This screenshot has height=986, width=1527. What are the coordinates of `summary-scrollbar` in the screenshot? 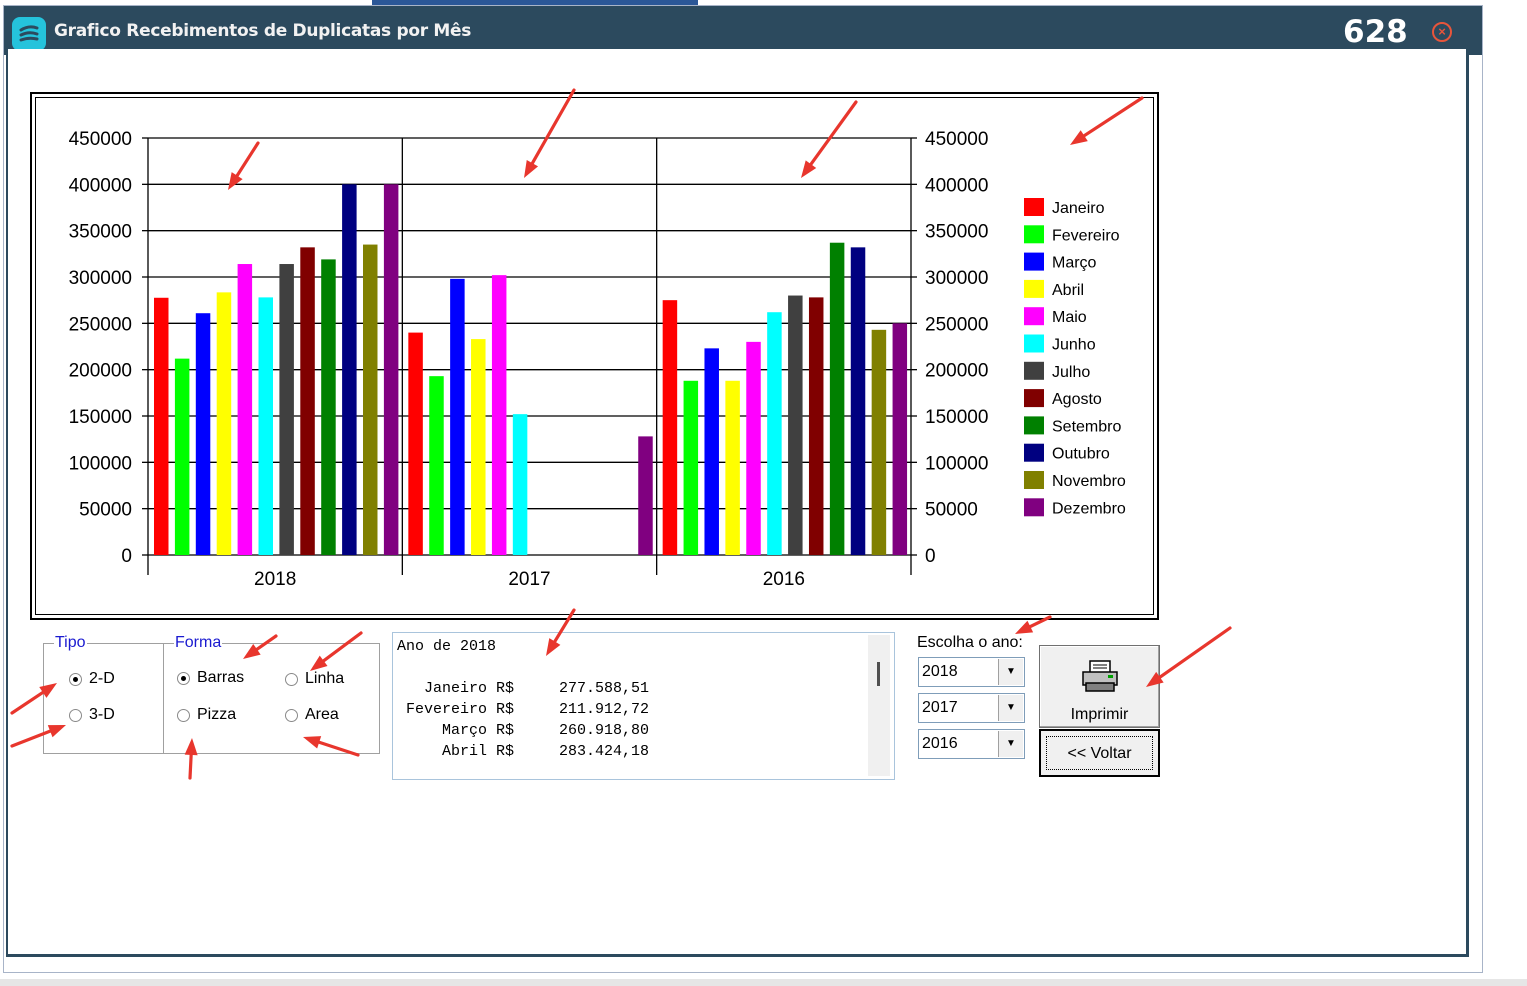 It's located at (879, 705).